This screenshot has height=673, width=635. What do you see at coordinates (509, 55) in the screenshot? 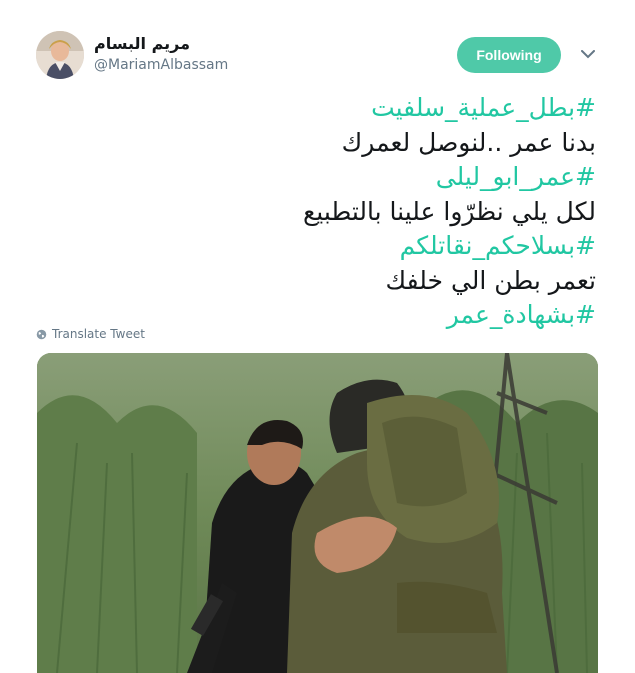
I see `following-button: Following` at bounding box center [509, 55].